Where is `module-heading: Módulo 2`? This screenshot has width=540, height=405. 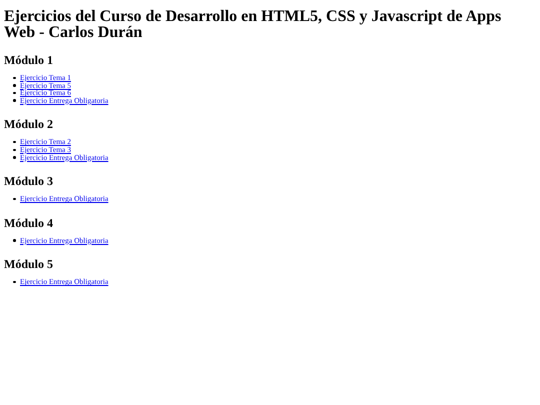
module-heading: Módulo 2 is located at coordinates (29, 124).